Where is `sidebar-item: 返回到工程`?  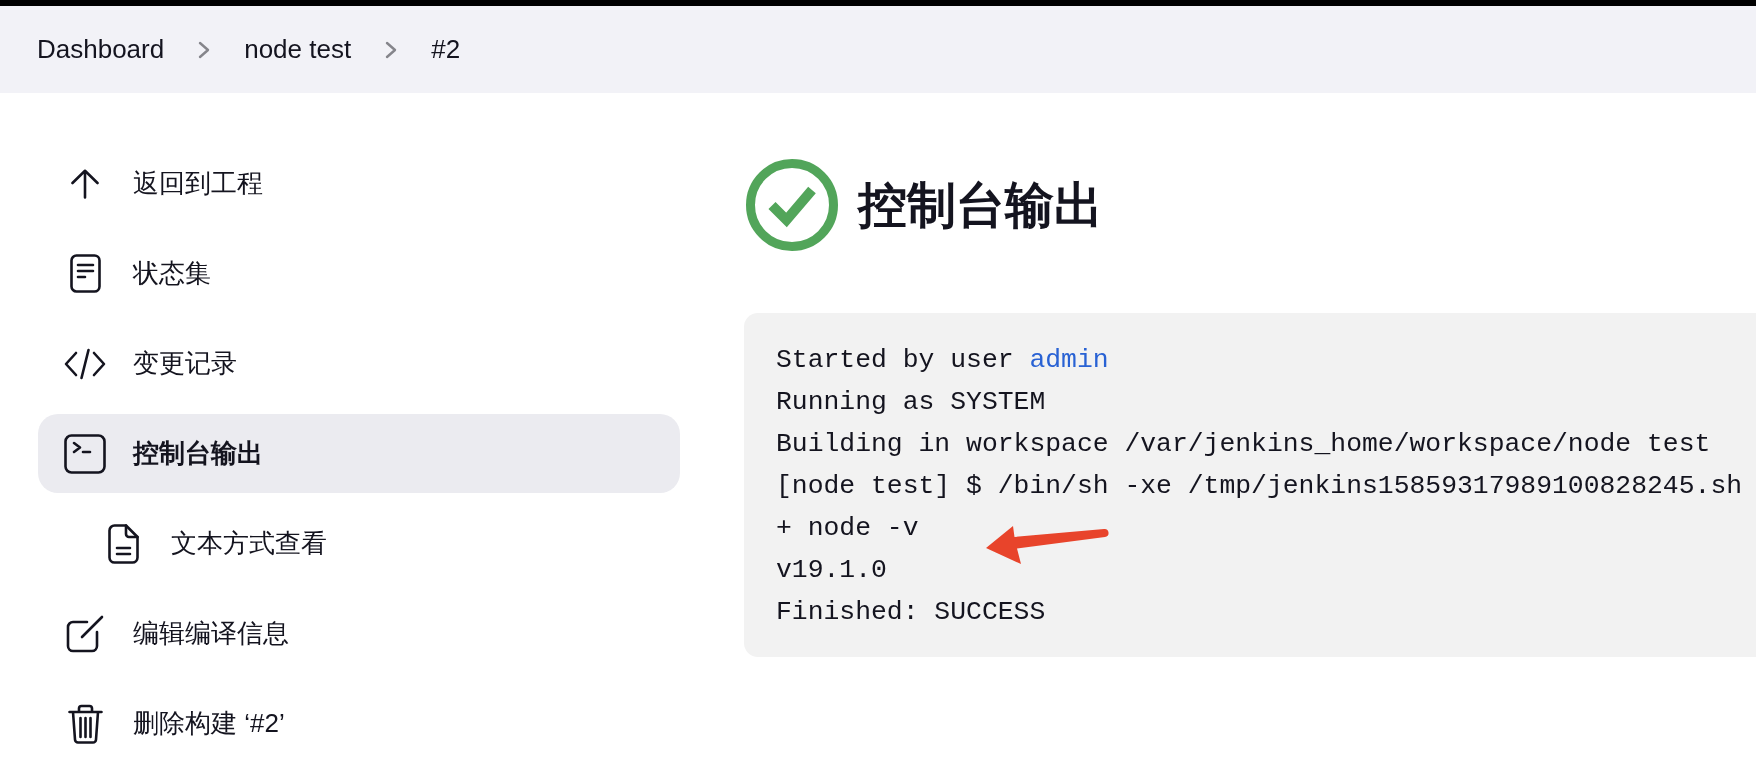 sidebar-item: 返回到工程 is located at coordinates (359, 183).